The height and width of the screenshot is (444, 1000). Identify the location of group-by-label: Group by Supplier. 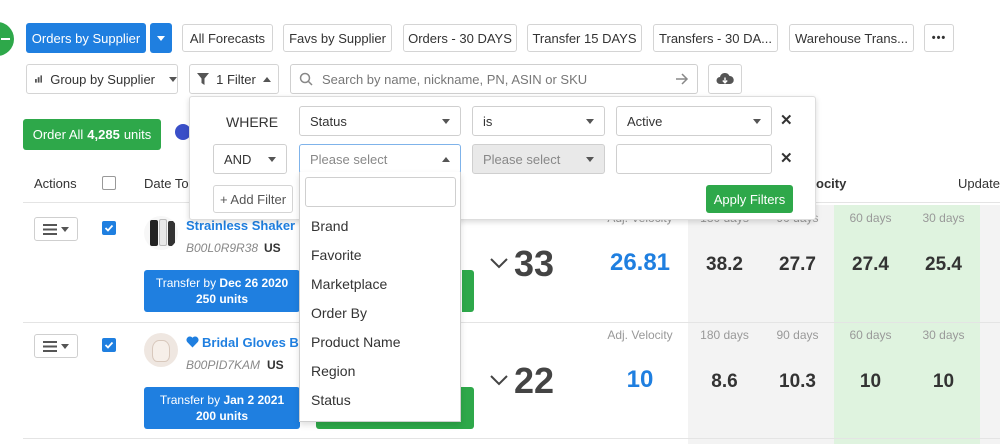
(102, 79).